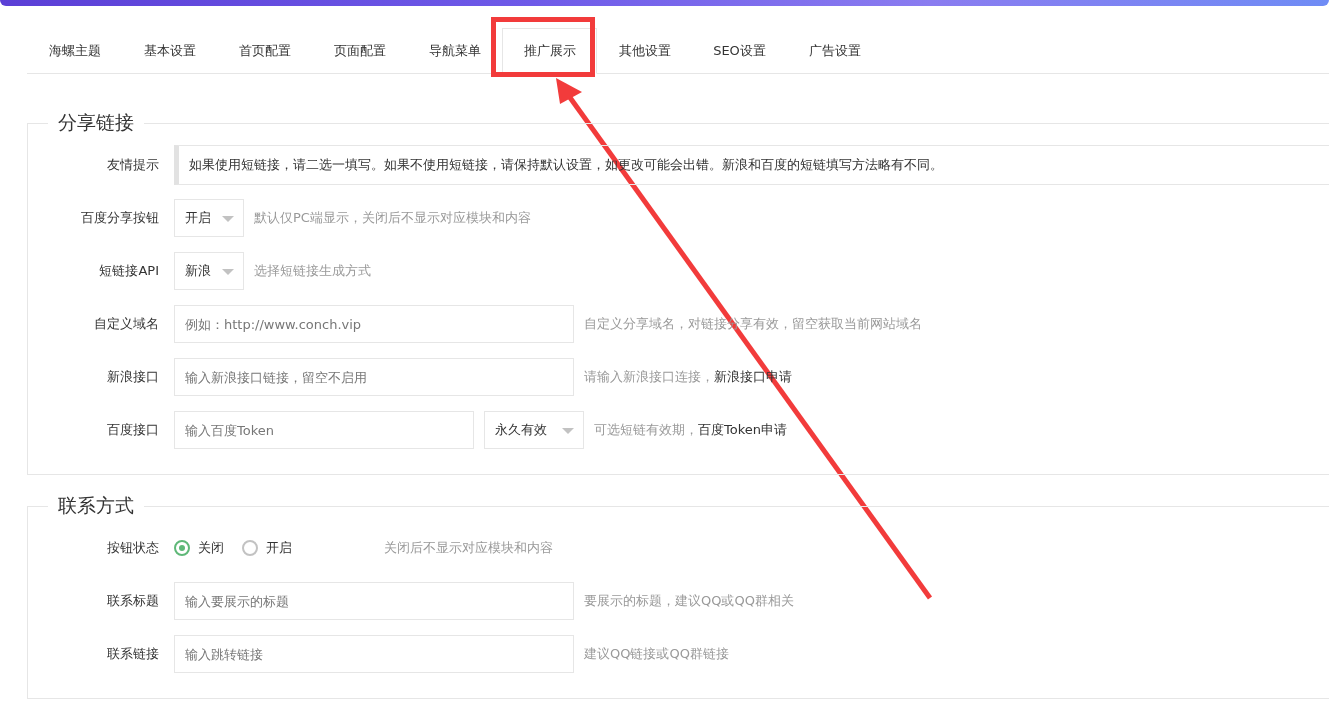 Image resolution: width=1329 pixels, height=706 pixels. I want to click on field-label: 百度分享按钮, so click(120, 218).